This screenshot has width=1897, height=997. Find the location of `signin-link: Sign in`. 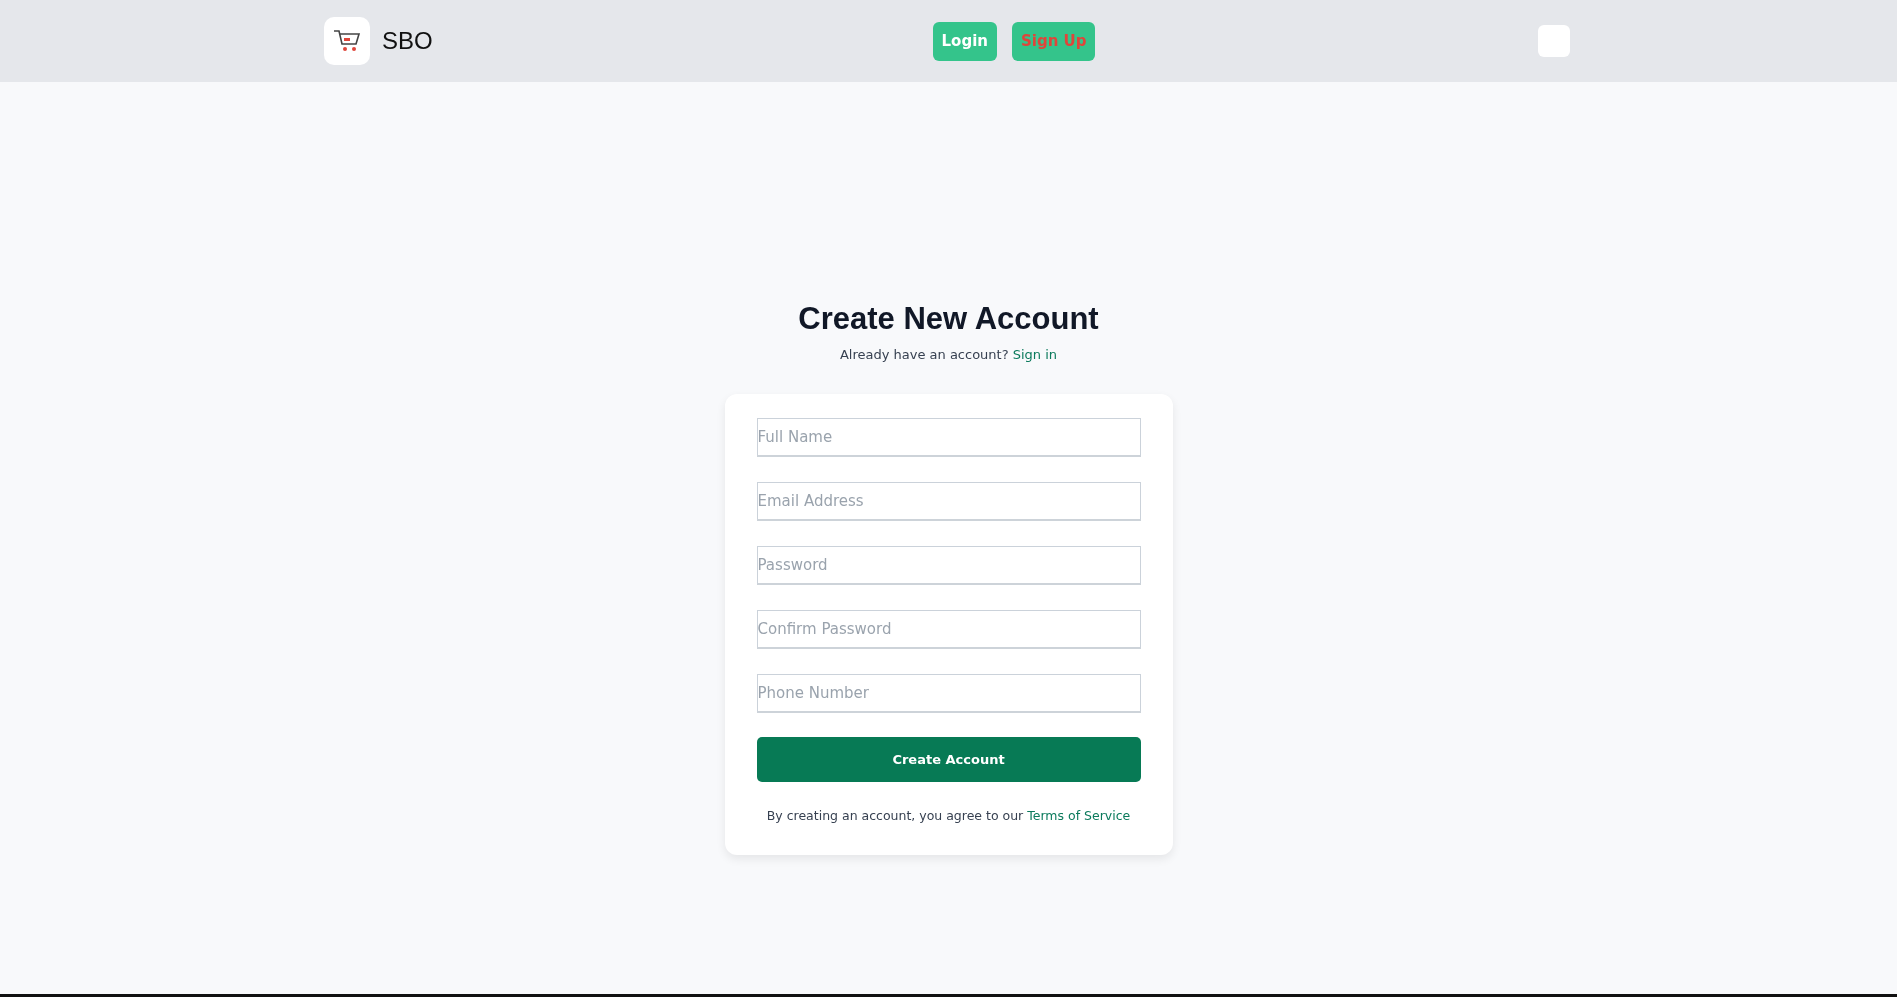

signin-link: Sign in is located at coordinates (1035, 354).